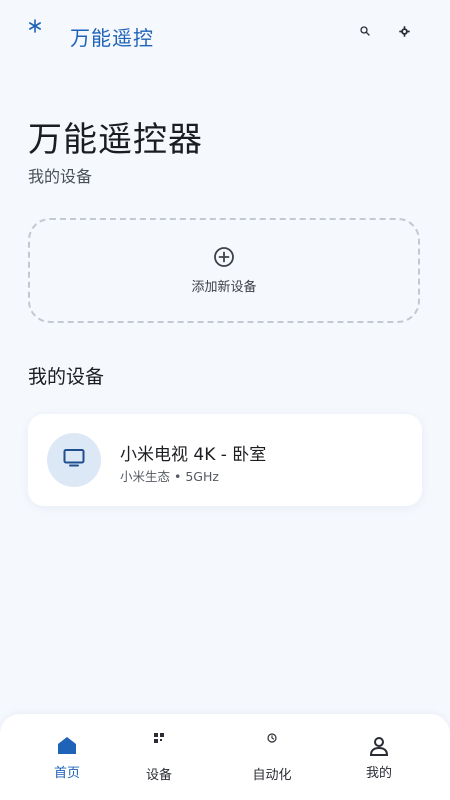  Describe the element at coordinates (272, 757) in the screenshot. I see `nav-item-automation: 自动化` at that location.